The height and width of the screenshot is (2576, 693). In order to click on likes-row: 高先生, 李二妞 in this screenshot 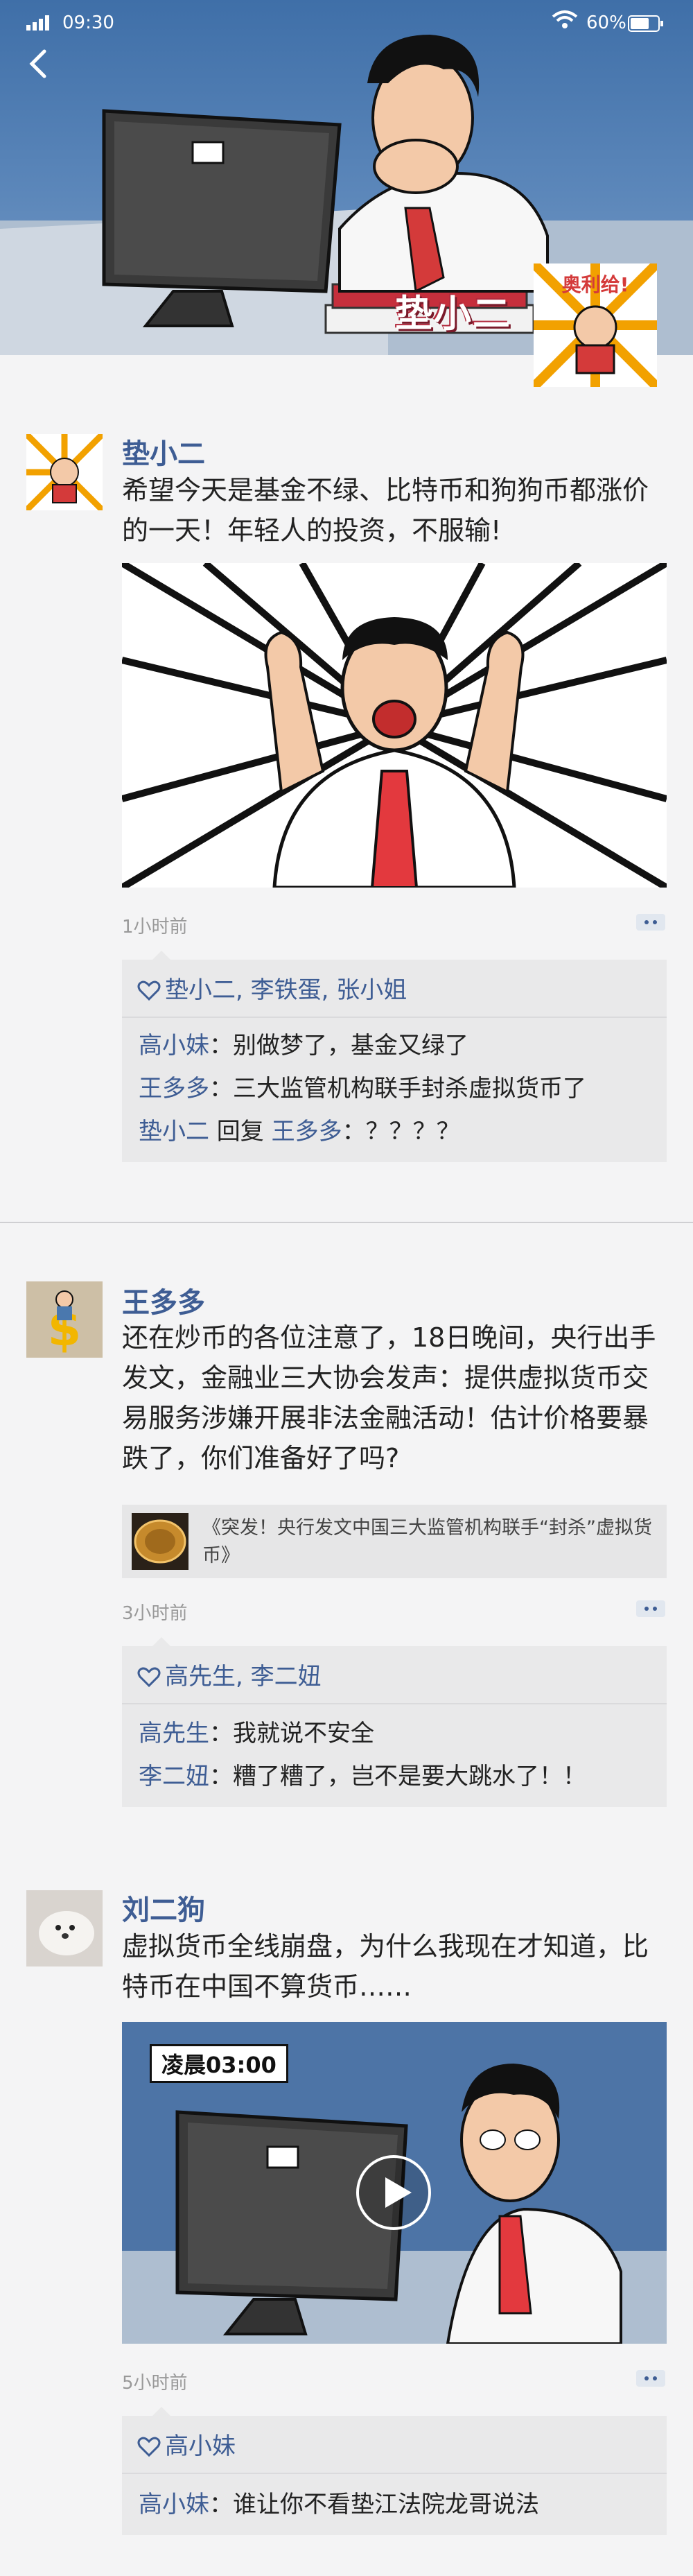, I will do `click(229, 1674)`.